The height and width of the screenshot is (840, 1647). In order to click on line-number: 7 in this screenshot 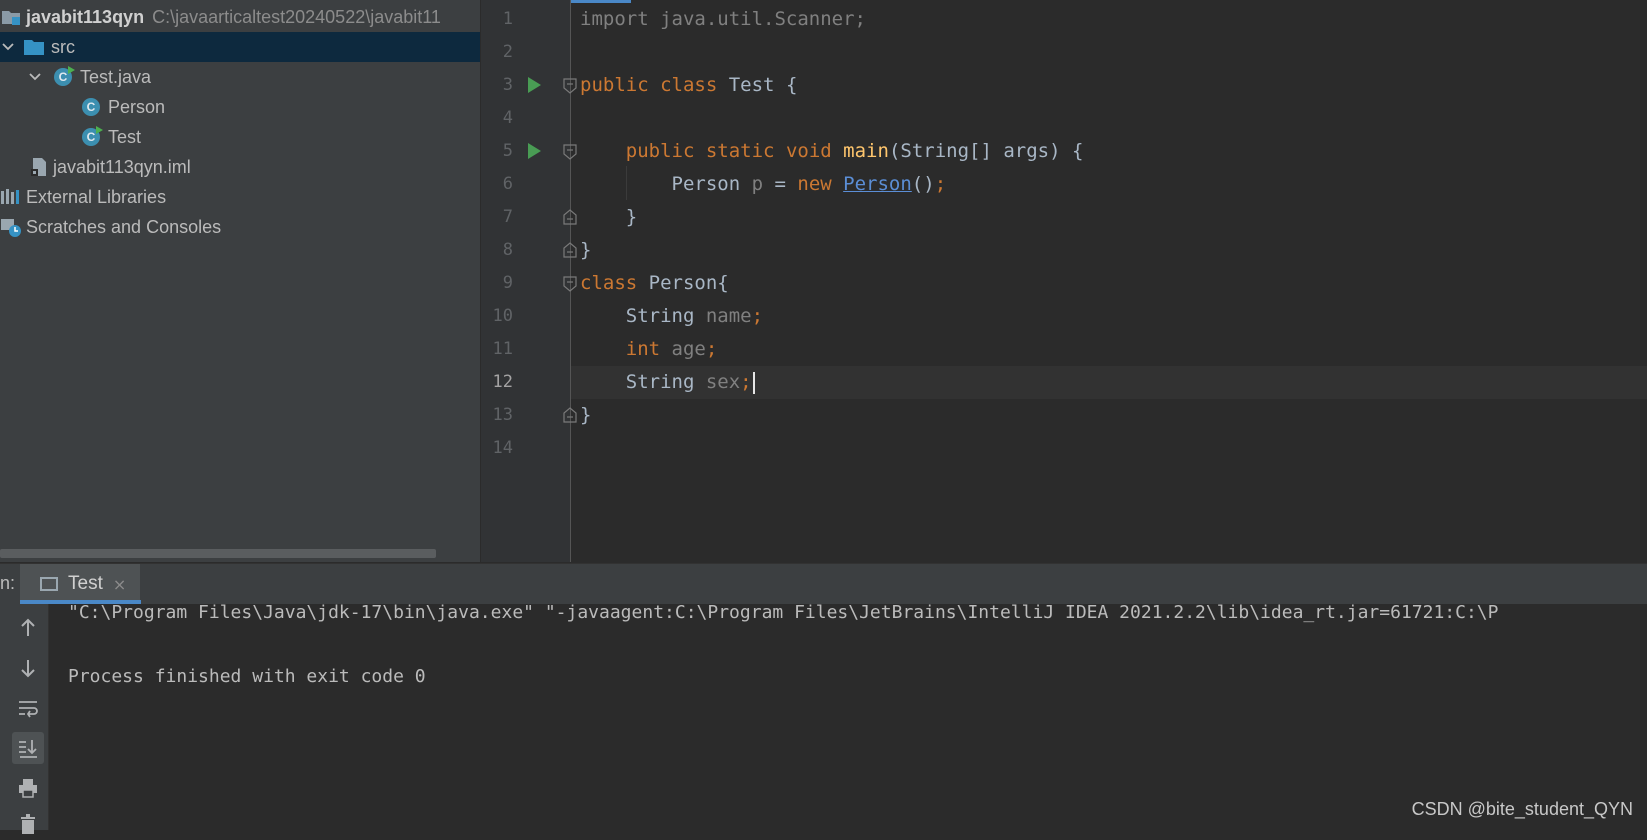, I will do `click(507, 217)`.